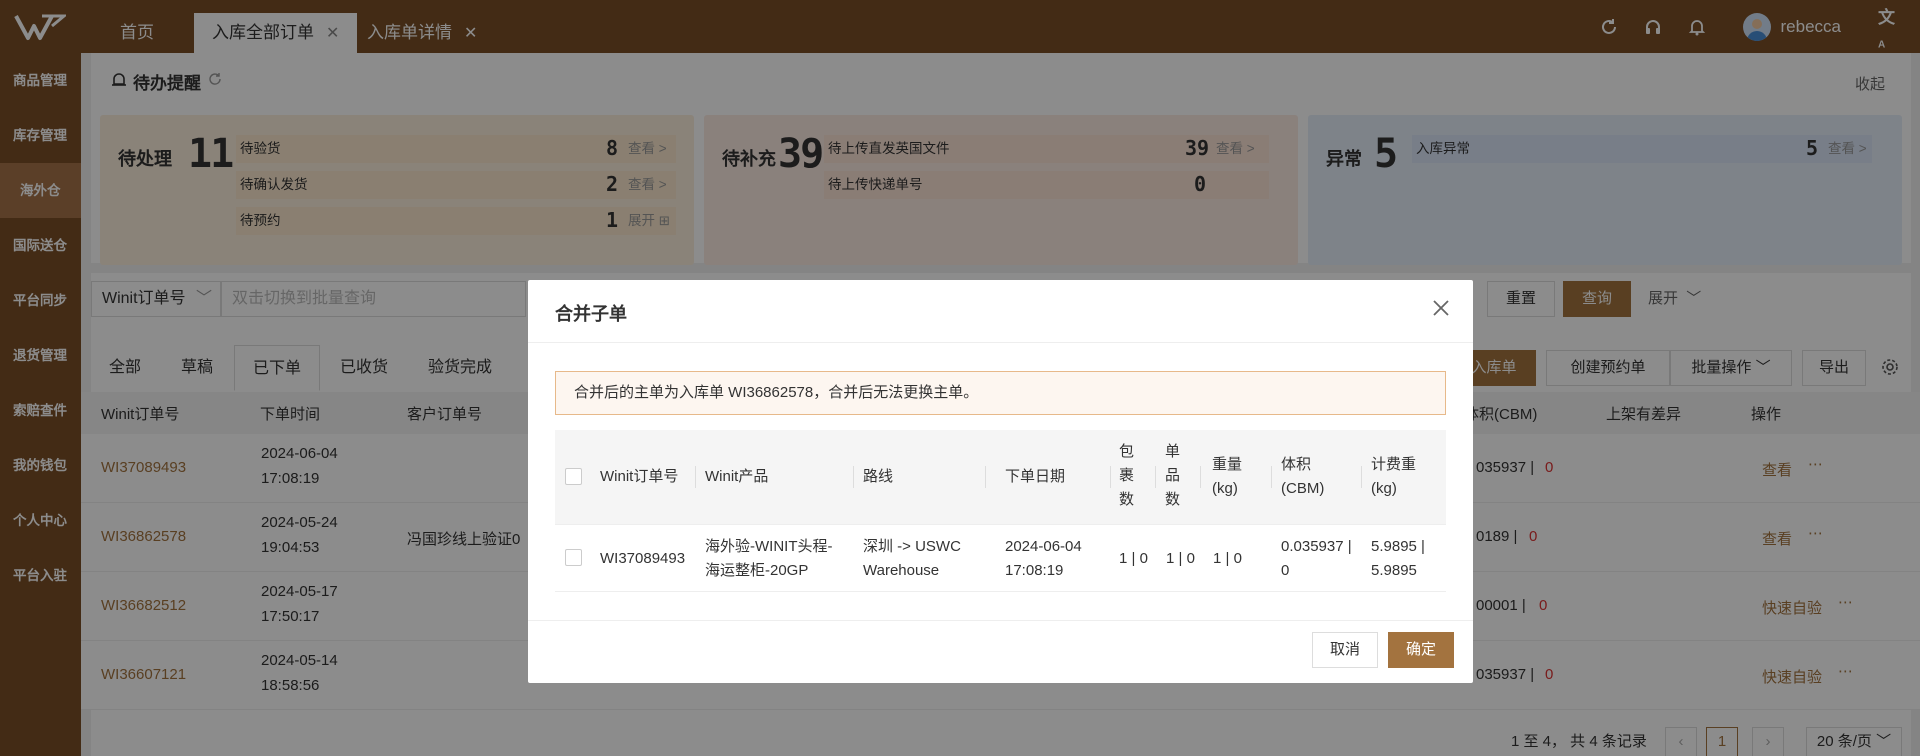 The height and width of the screenshot is (756, 1920). I want to click on volume-line: 0.035937 |, so click(1316, 546).